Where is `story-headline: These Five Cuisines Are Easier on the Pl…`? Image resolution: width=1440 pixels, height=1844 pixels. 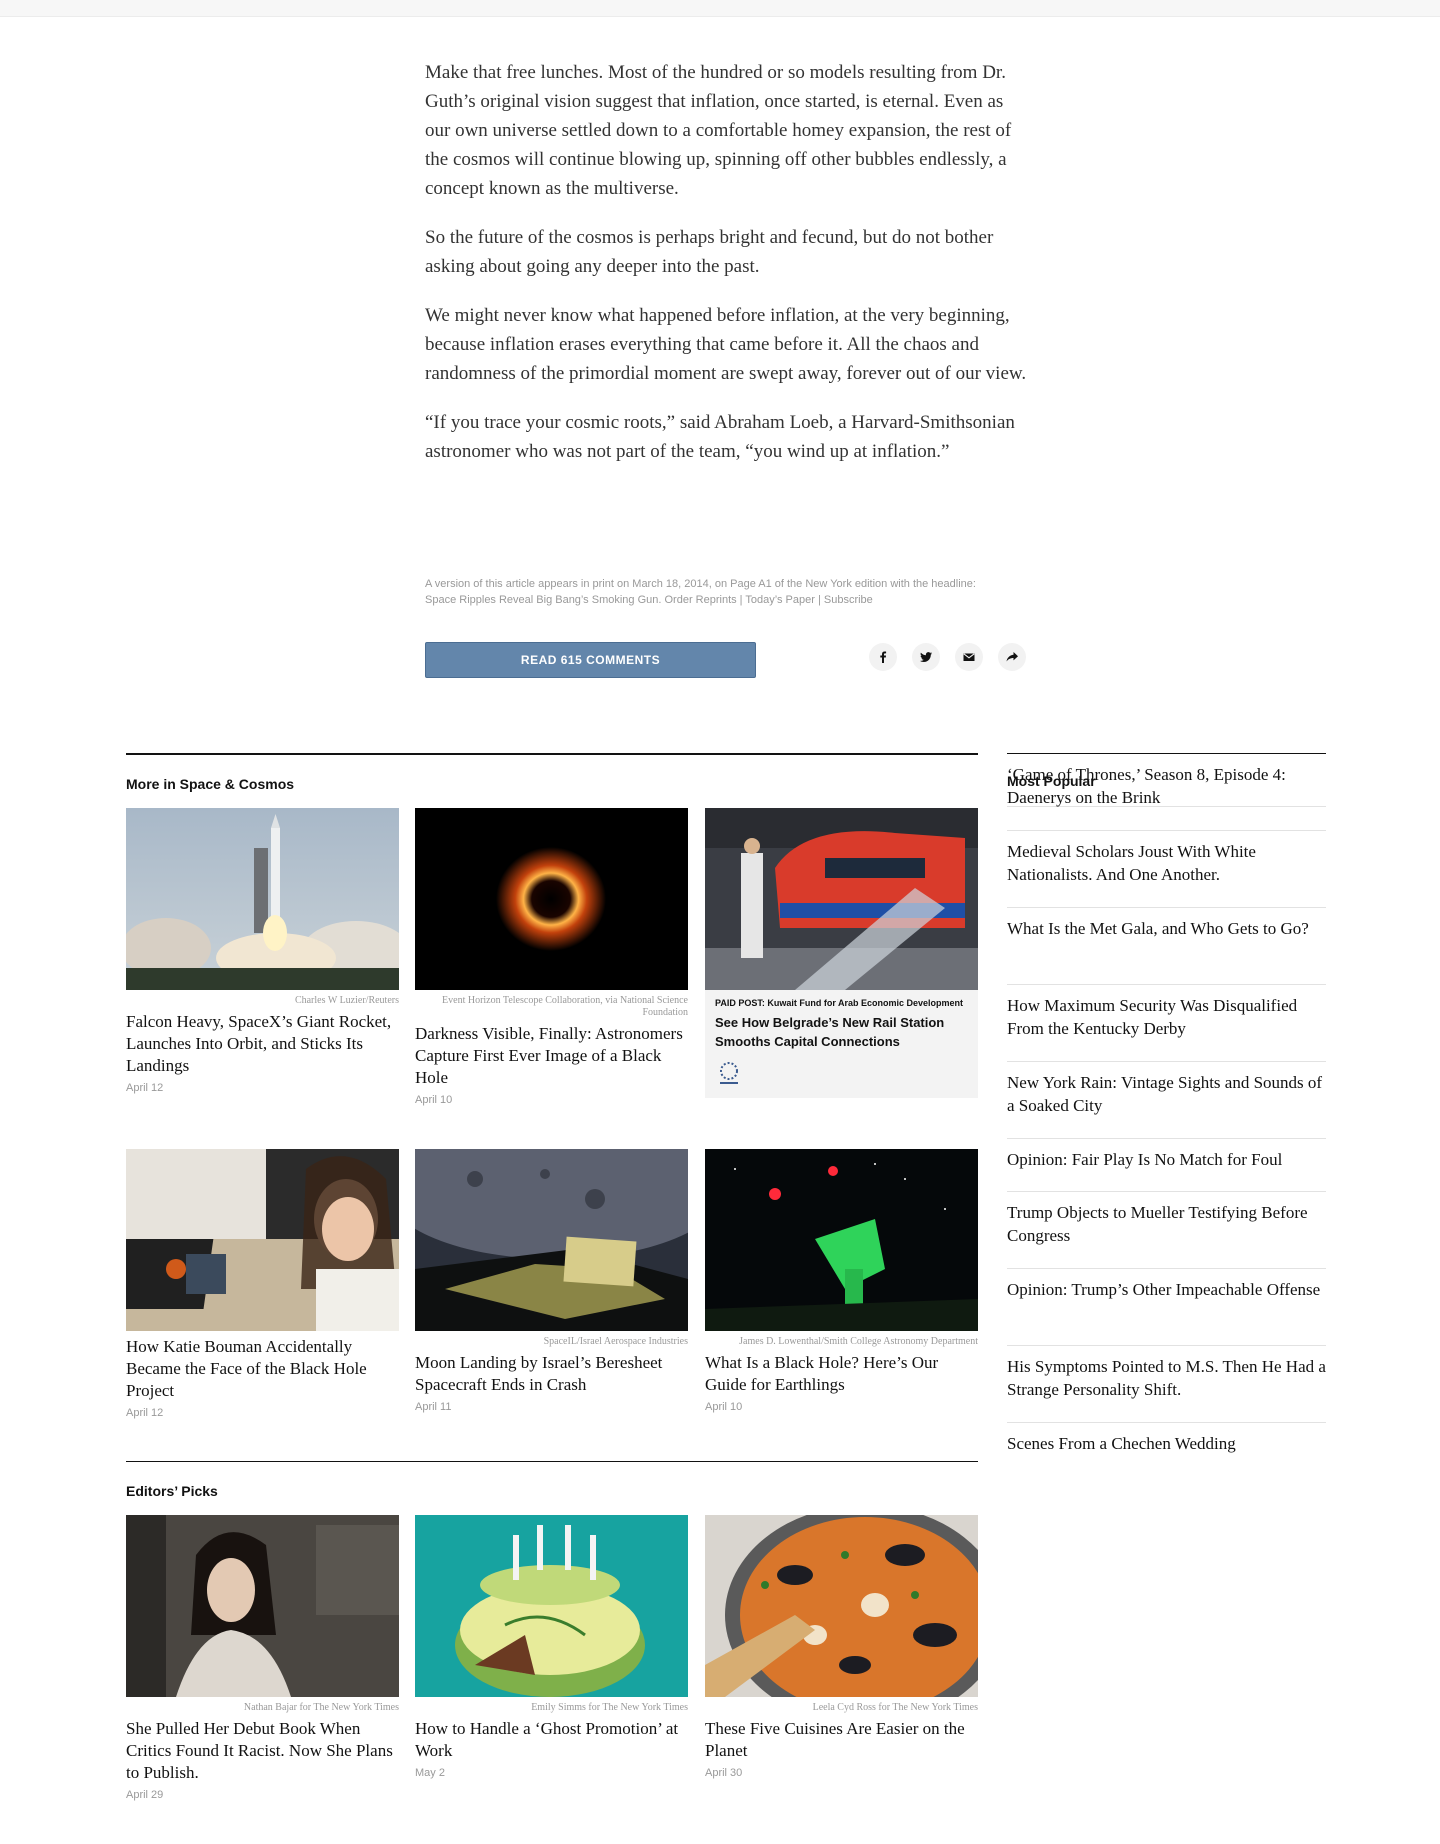 story-headline: These Five Cuisines Are Easier on the Pl… is located at coordinates (841, 1740).